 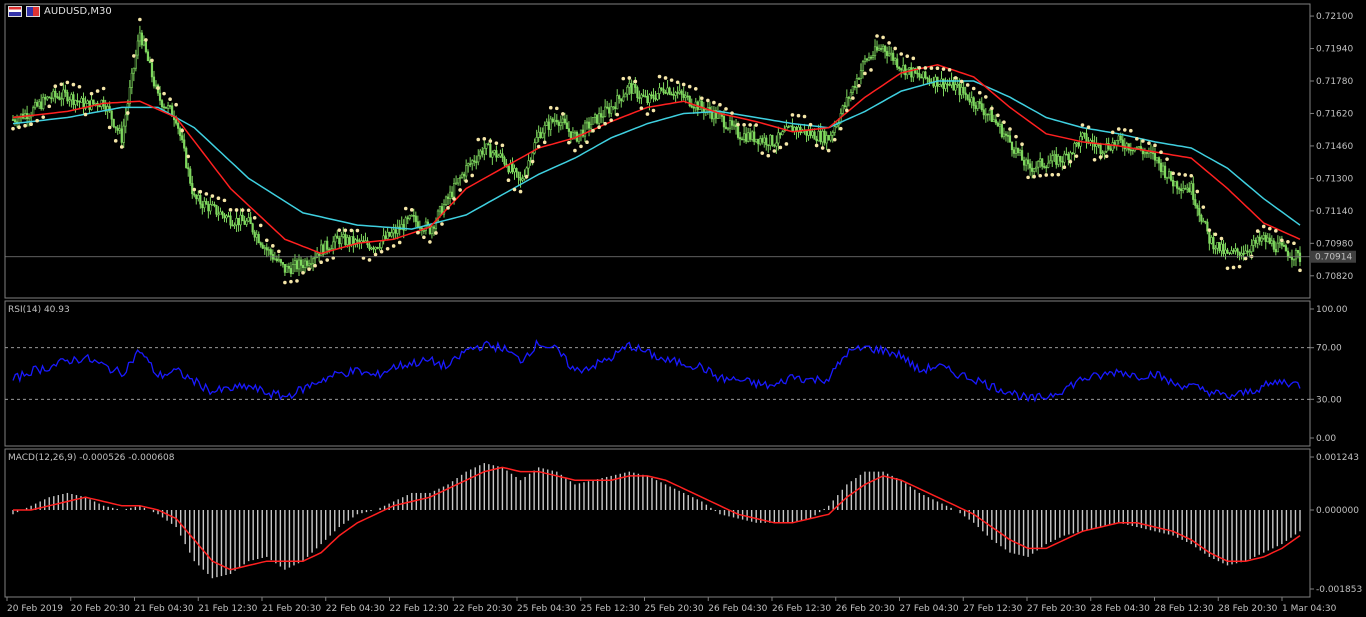 I want to click on y-tick-label: 70.00, so click(x=1329, y=349).